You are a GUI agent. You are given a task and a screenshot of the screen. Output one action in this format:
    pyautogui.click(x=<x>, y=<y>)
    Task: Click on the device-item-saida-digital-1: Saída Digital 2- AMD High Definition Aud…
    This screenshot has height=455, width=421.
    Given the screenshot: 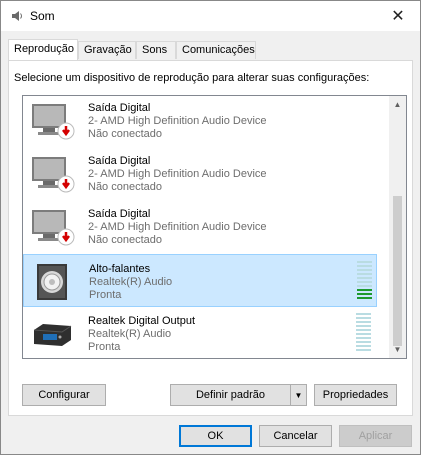 What is the action you would take?
    pyautogui.click(x=200, y=121)
    